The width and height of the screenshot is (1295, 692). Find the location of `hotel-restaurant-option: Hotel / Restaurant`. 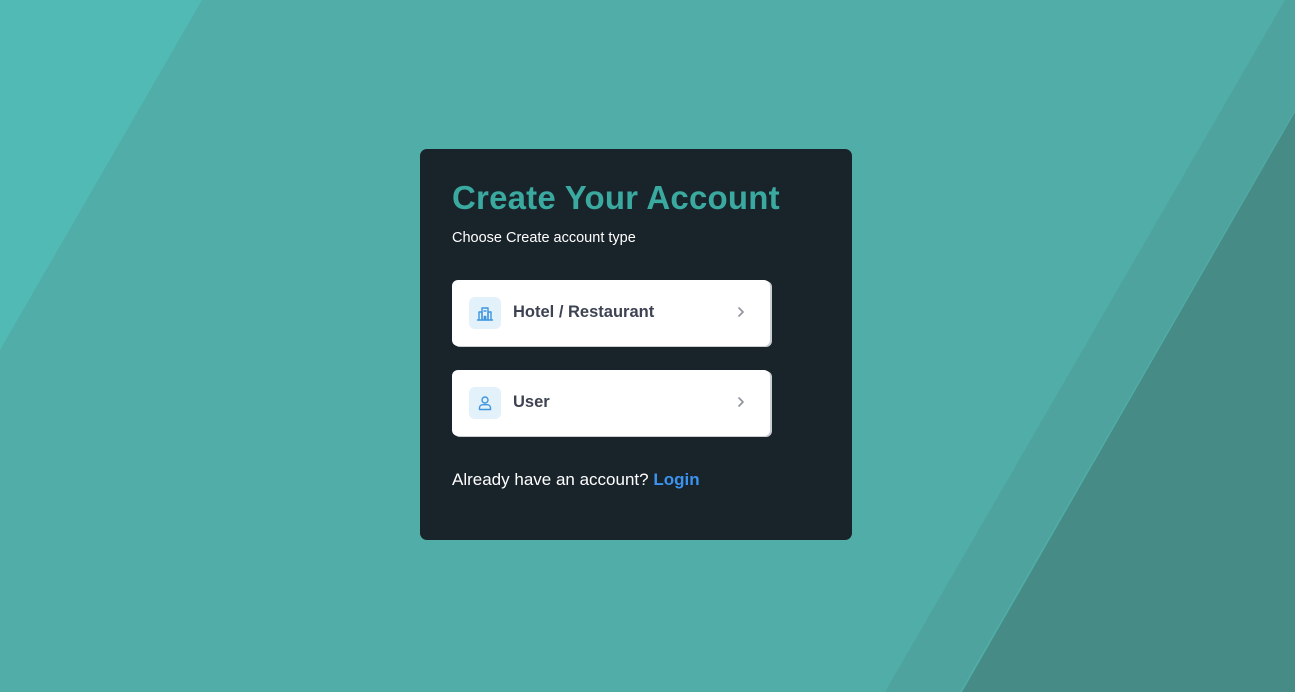

hotel-restaurant-option: Hotel / Restaurant is located at coordinates (611, 313).